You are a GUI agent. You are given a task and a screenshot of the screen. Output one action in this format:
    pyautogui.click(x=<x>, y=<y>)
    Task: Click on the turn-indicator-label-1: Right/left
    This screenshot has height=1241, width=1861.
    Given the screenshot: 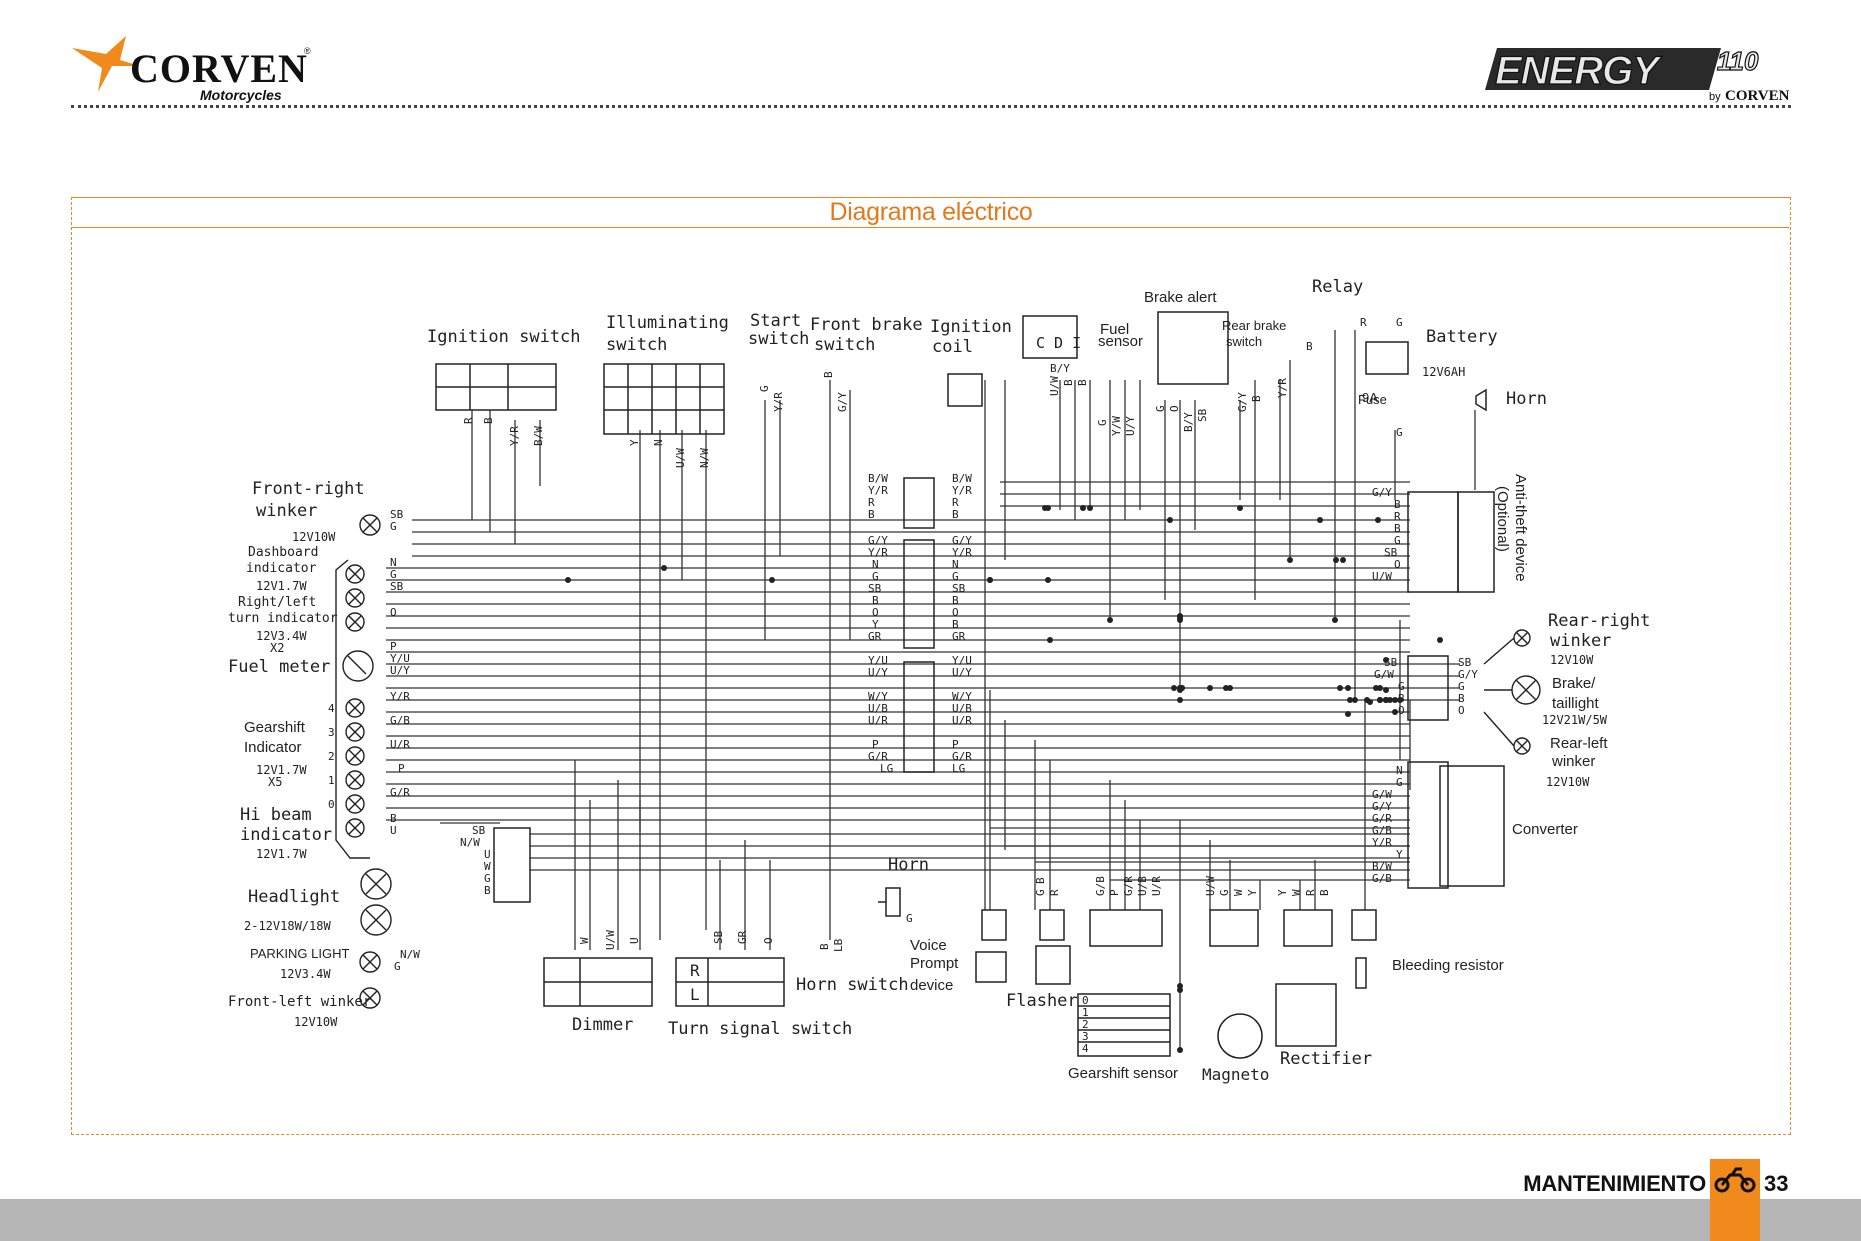 What is the action you would take?
    pyautogui.click(x=277, y=602)
    